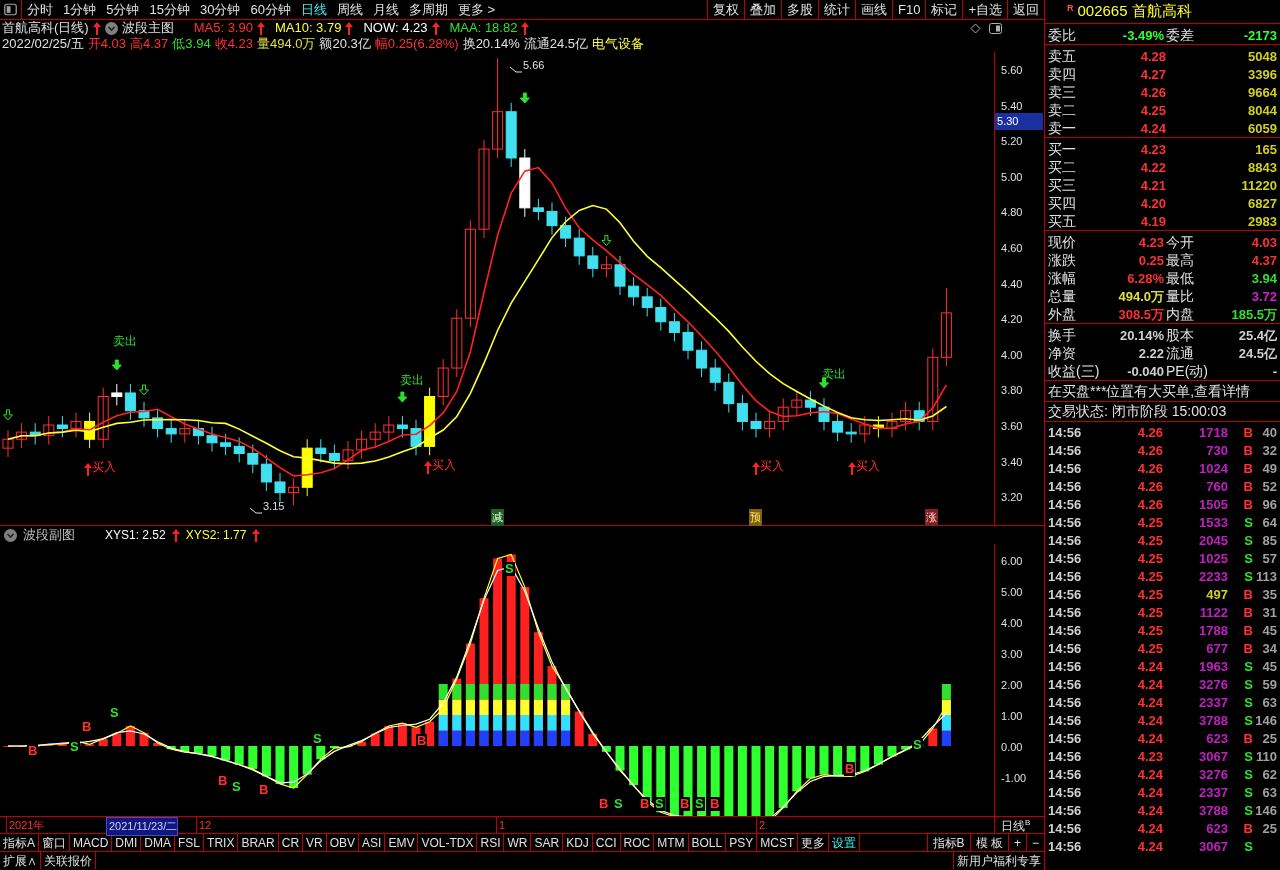  Describe the element at coordinates (998, 860) in the screenshot. I see `promo-link: 新用户福利专享` at that location.